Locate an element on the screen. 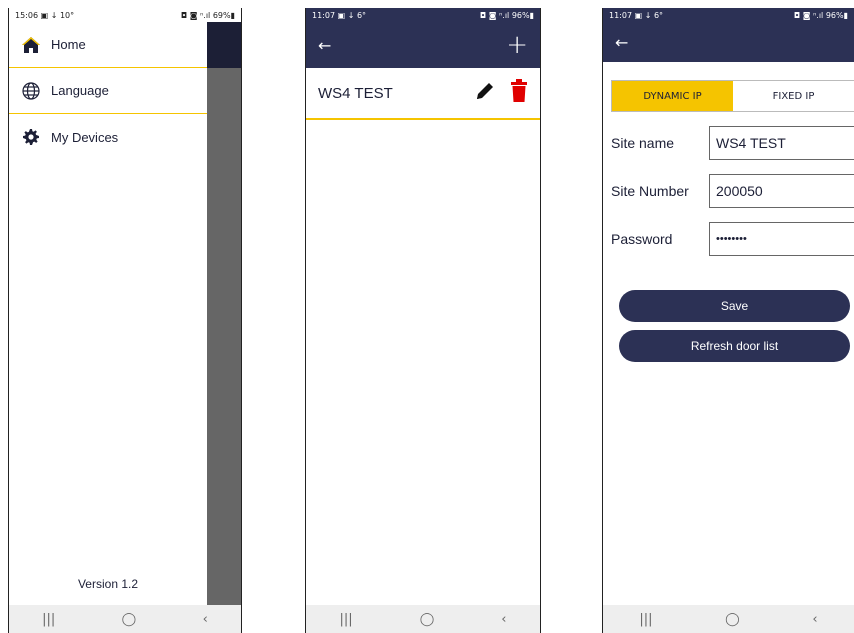 Image resolution: width=854 pixels, height=633 pixels. app-version: Version 1.2 is located at coordinates (108, 584).